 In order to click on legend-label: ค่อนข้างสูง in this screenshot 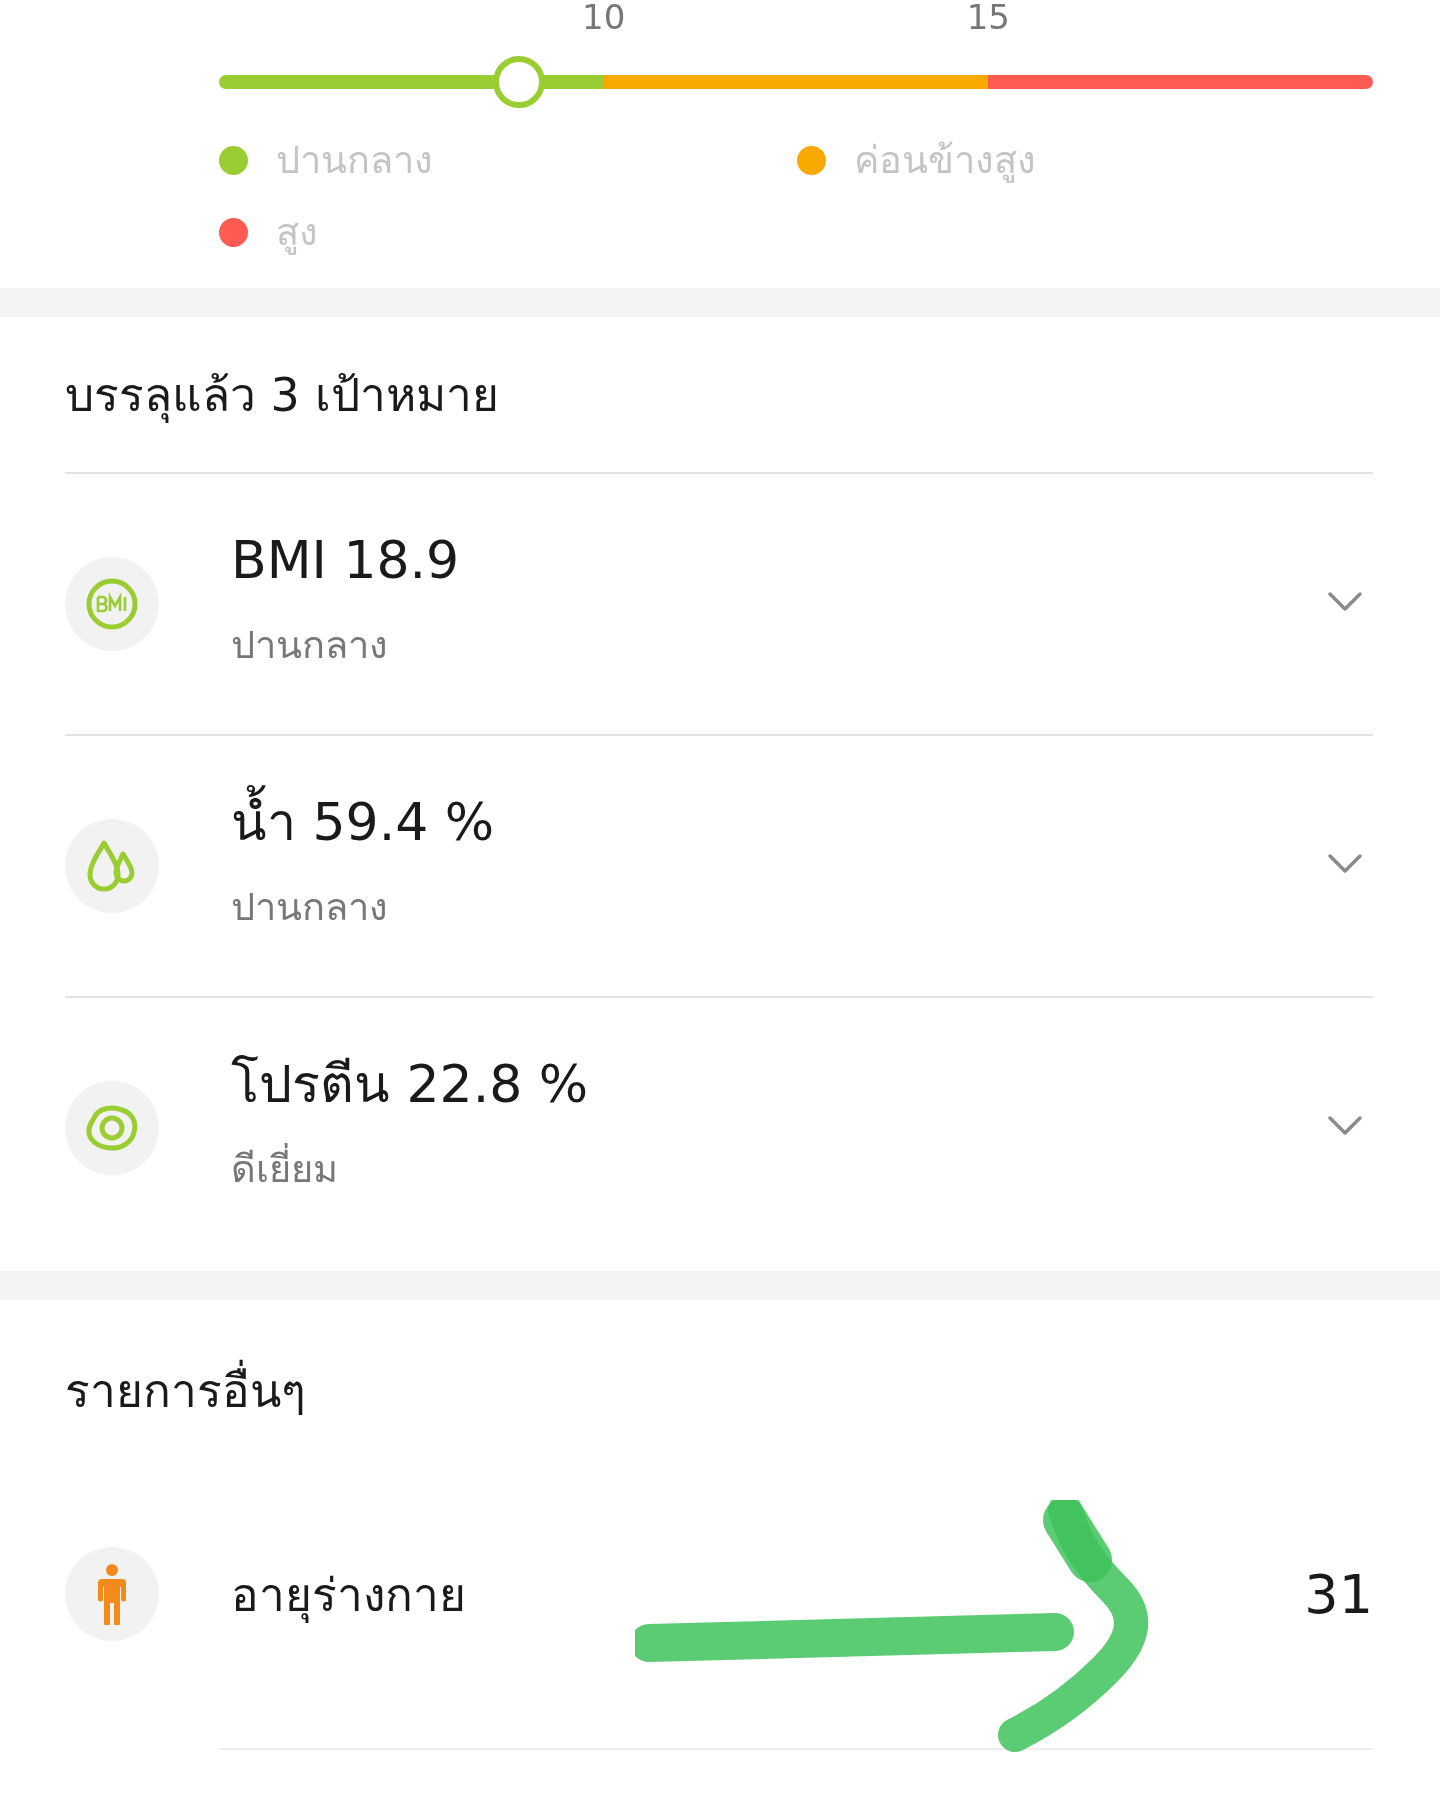, I will do `click(945, 161)`.